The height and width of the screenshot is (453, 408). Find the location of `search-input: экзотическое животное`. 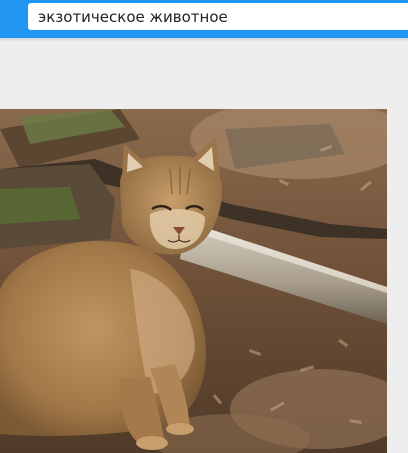

search-input: экзотическое животное is located at coordinates (218, 16).